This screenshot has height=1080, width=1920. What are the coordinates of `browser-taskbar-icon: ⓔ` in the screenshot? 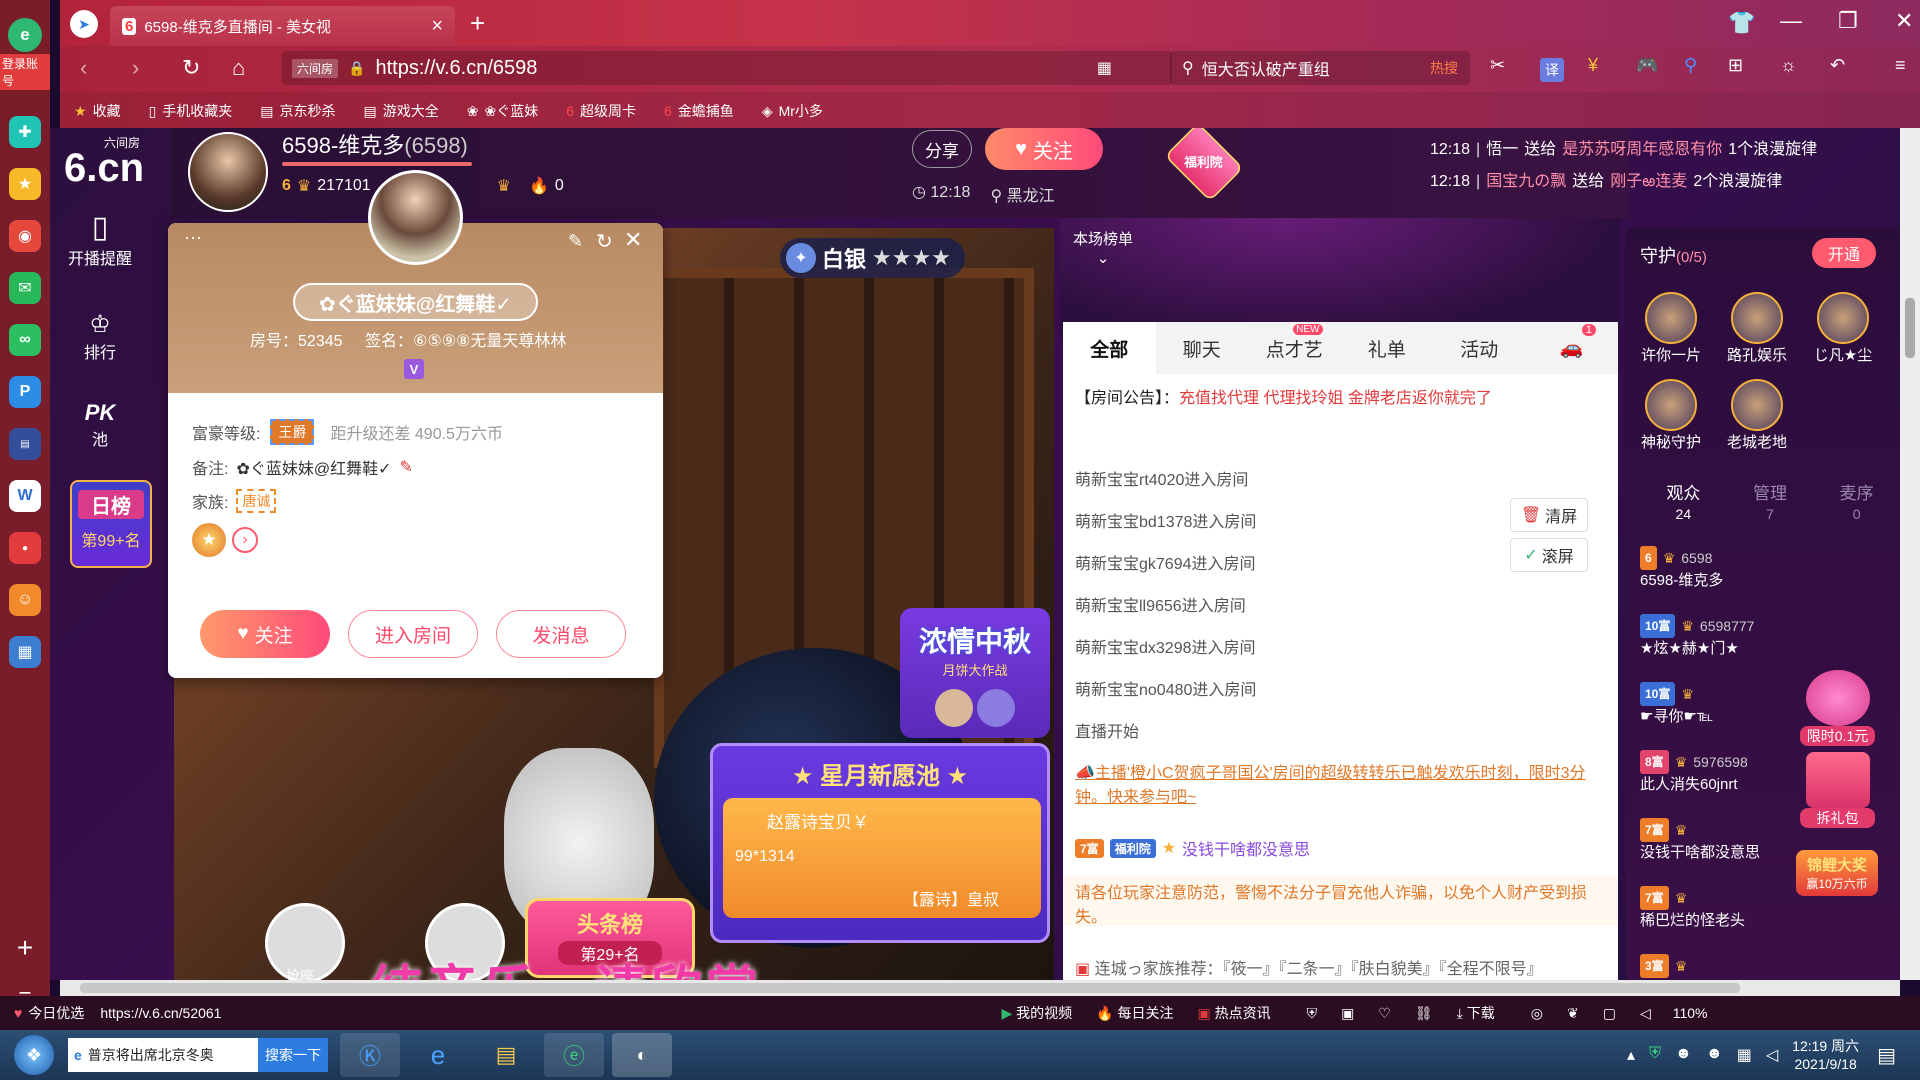 It's located at (574, 1055).